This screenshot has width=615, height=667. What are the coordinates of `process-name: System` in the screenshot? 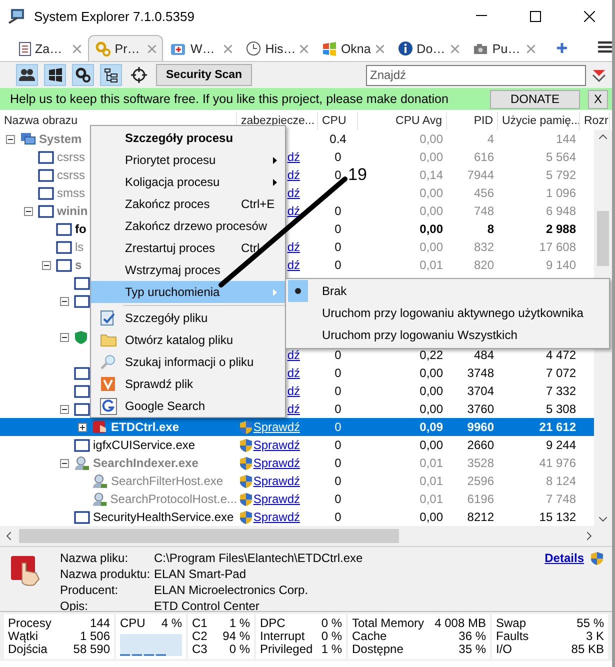 It's located at (60, 139).